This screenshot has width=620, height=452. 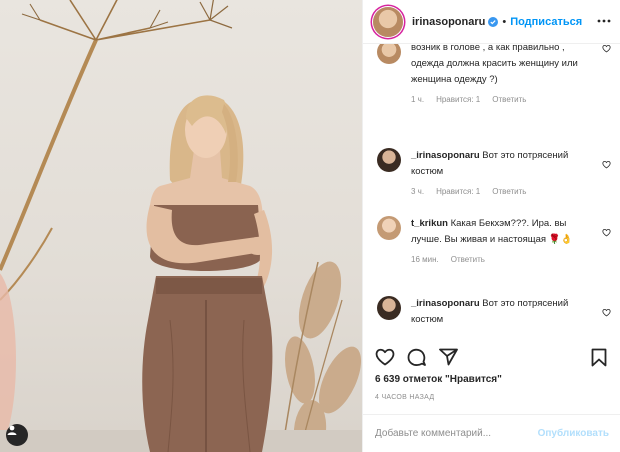 I want to click on comment-input, so click(x=456, y=433).